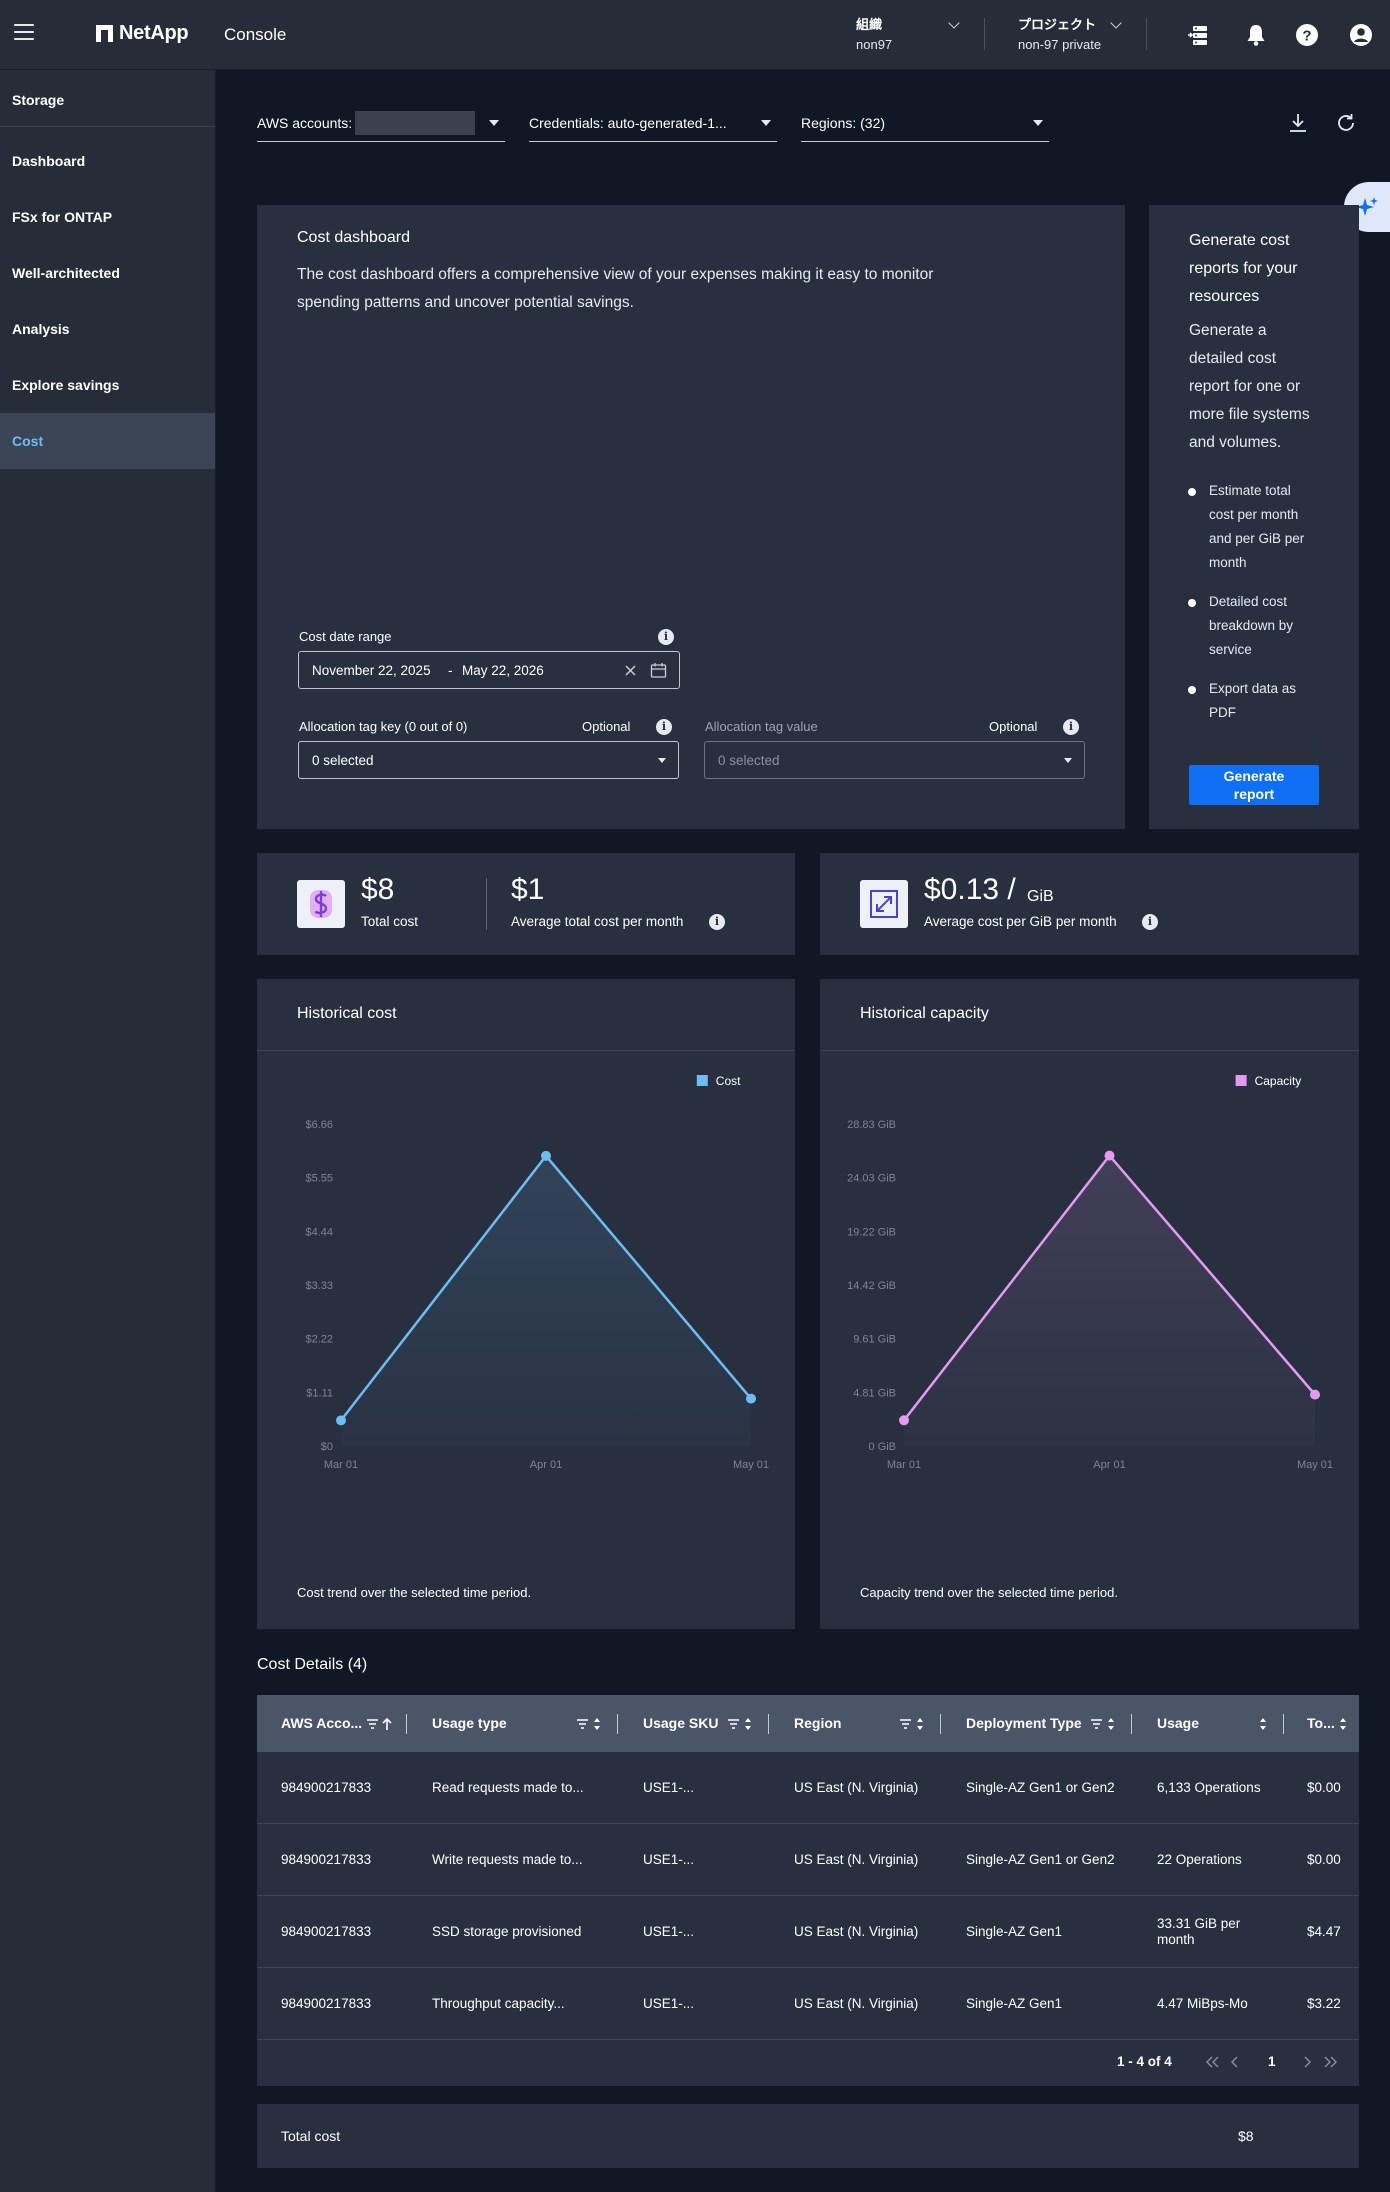 The height and width of the screenshot is (2192, 1390). Describe the element at coordinates (528, 889) in the screenshot. I see `average-cost-per-month-value: $1` at that location.